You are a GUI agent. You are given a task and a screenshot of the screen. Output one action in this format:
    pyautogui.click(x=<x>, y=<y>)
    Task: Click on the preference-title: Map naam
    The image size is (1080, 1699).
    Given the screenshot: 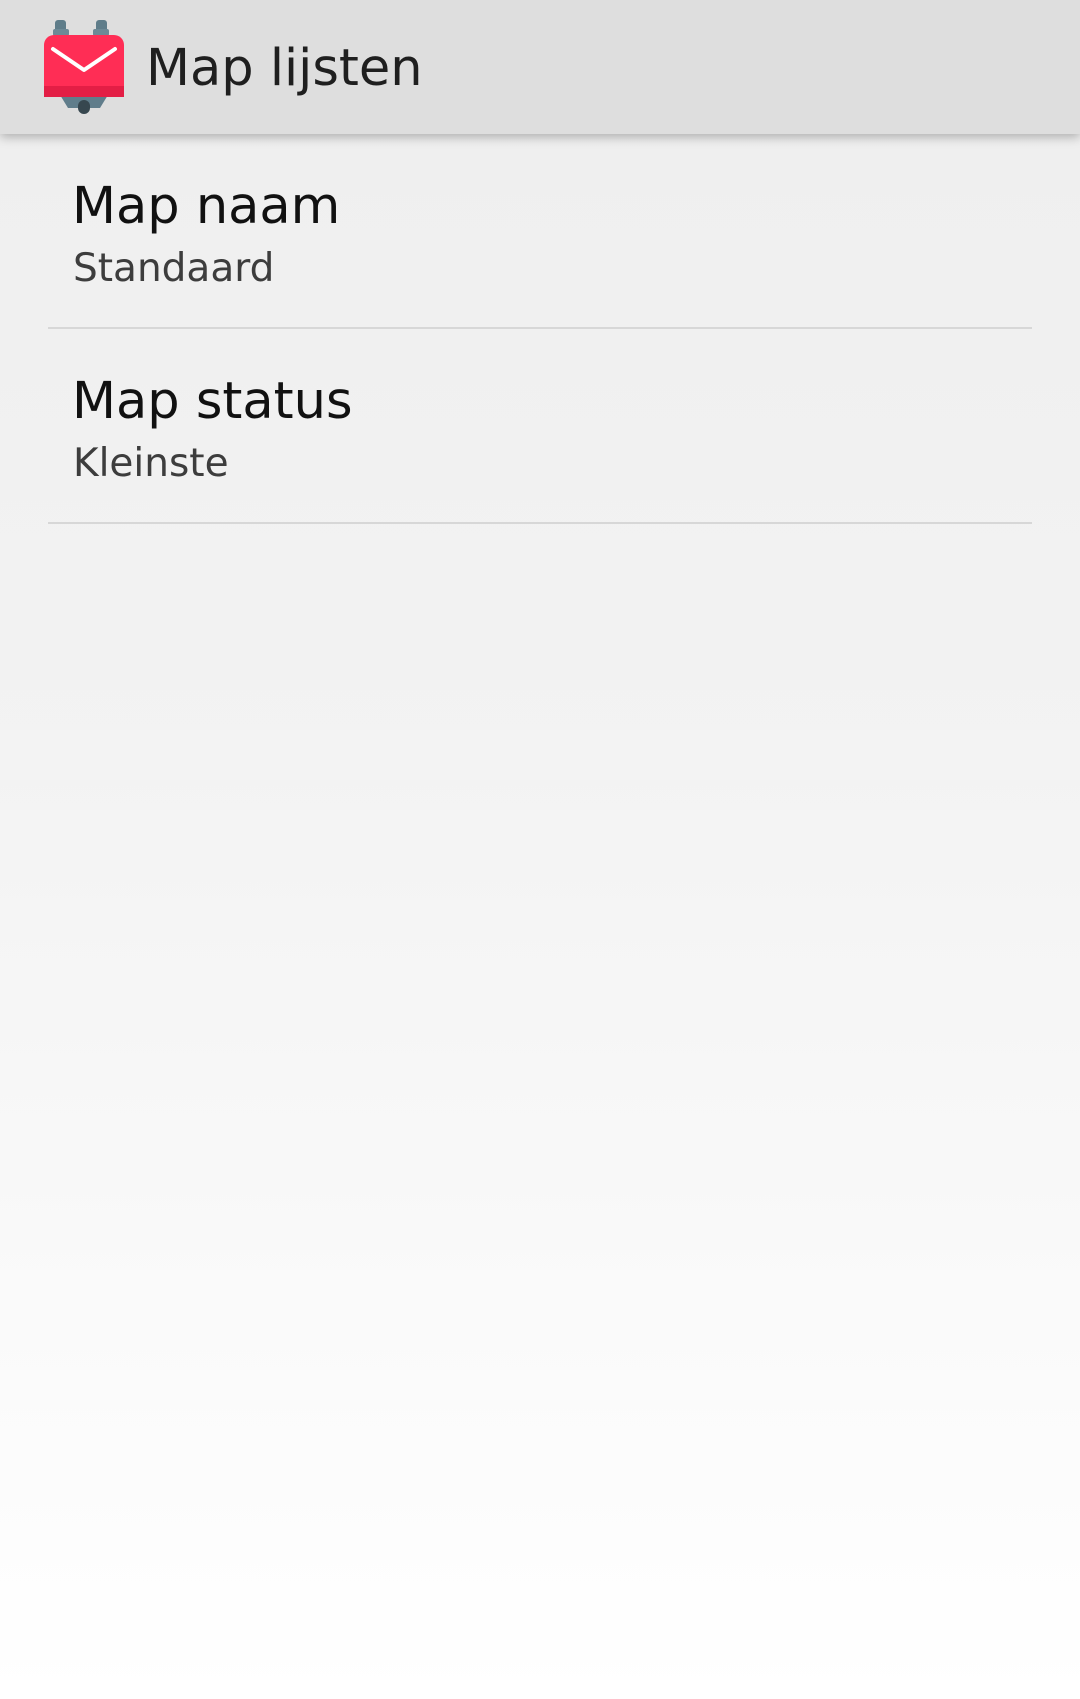 What is the action you would take?
    pyautogui.click(x=206, y=206)
    